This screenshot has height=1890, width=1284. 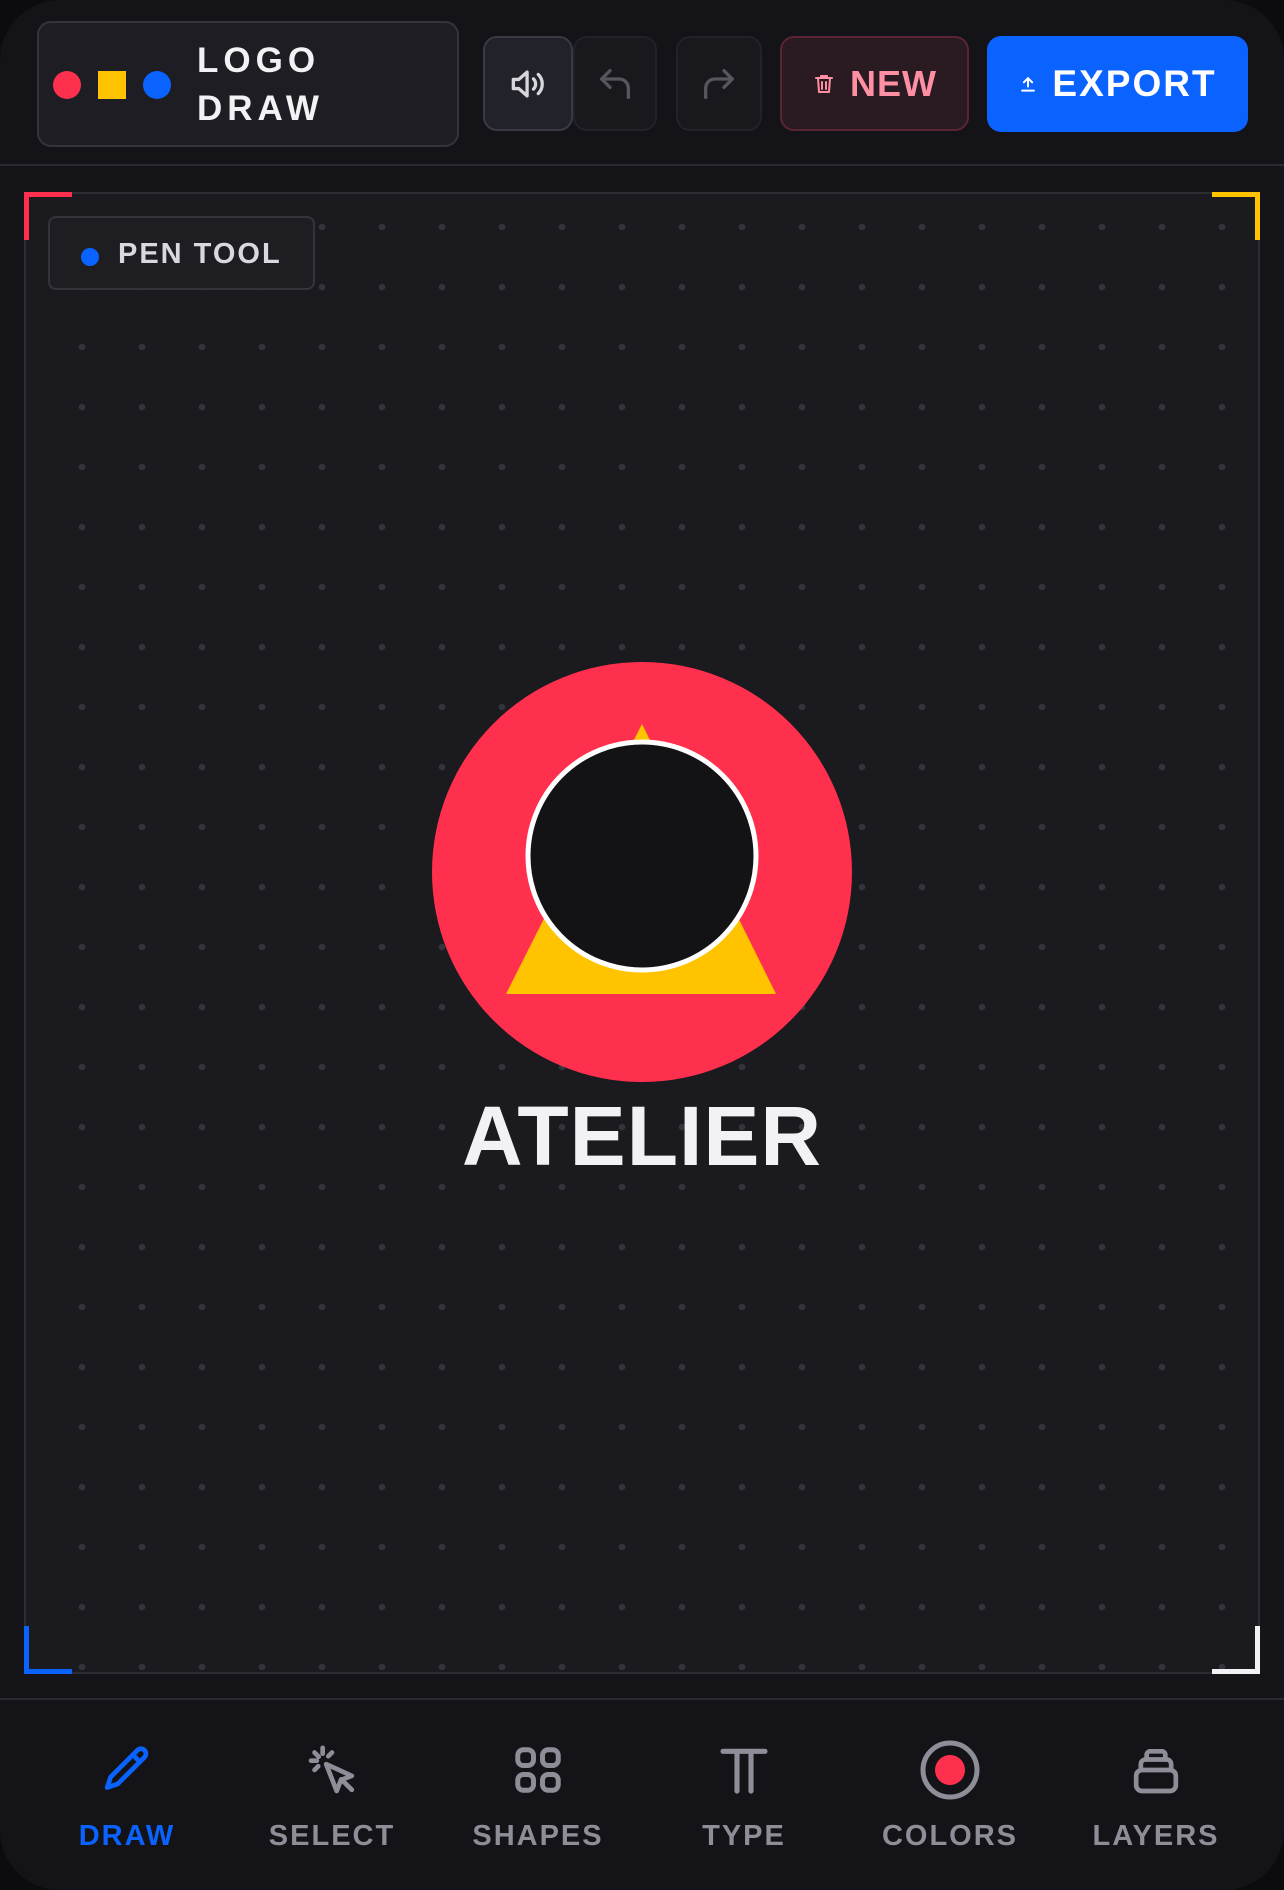 What do you see at coordinates (1236, 216) in the screenshot?
I see `canvas-corner-top-right` at bounding box center [1236, 216].